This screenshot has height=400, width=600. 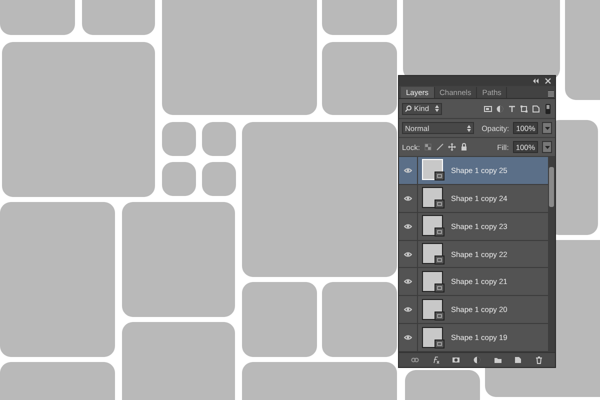 What do you see at coordinates (498, 360) in the screenshot?
I see `folder-icon` at bounding box center [498, 360].